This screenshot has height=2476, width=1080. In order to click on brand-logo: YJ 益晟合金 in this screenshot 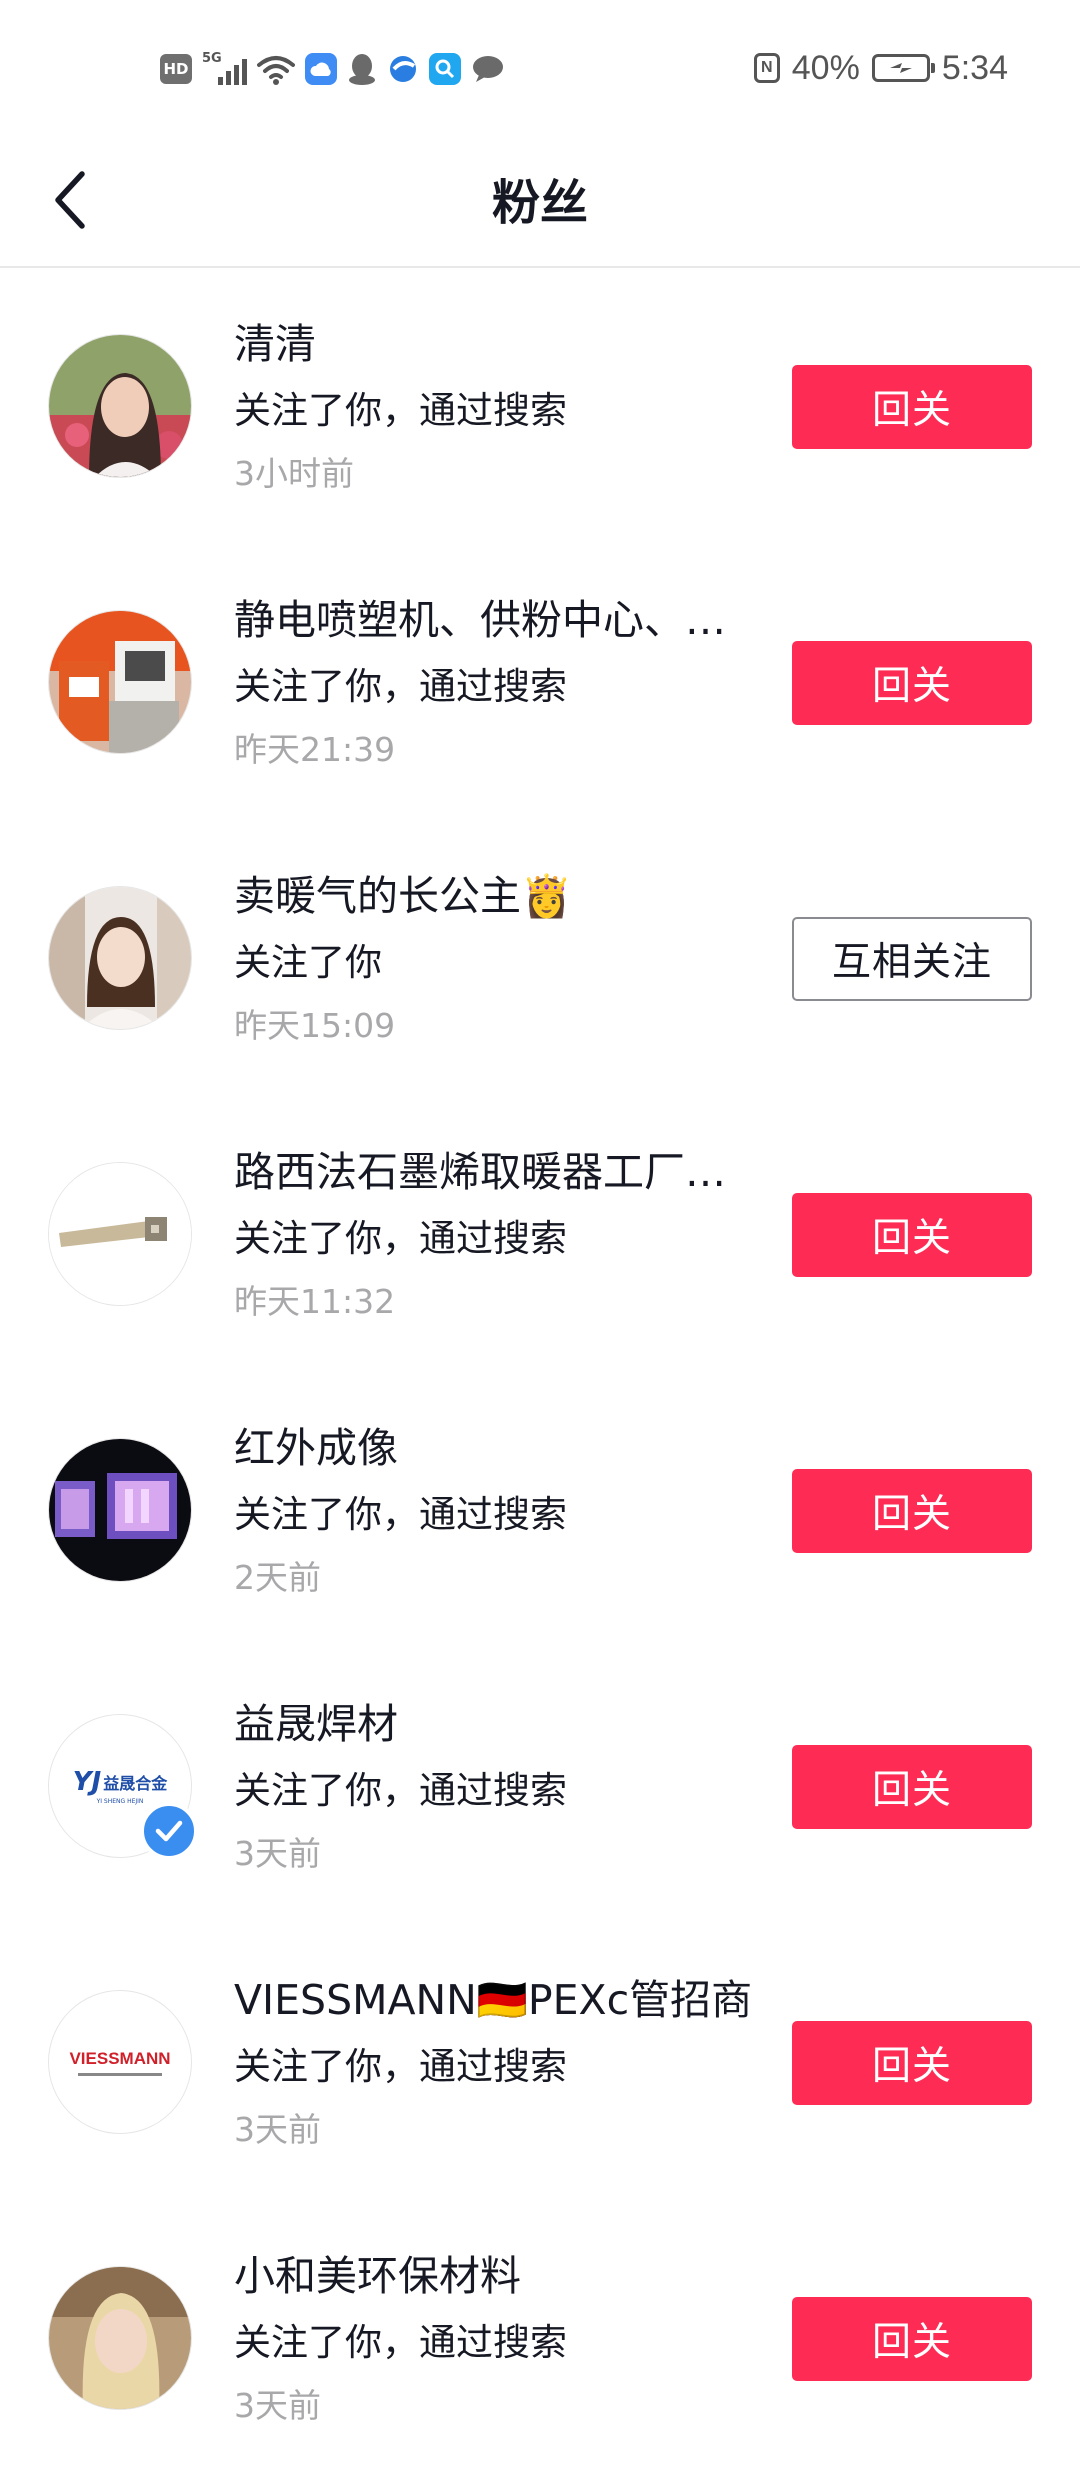, I will do `click(120, 1782)`.